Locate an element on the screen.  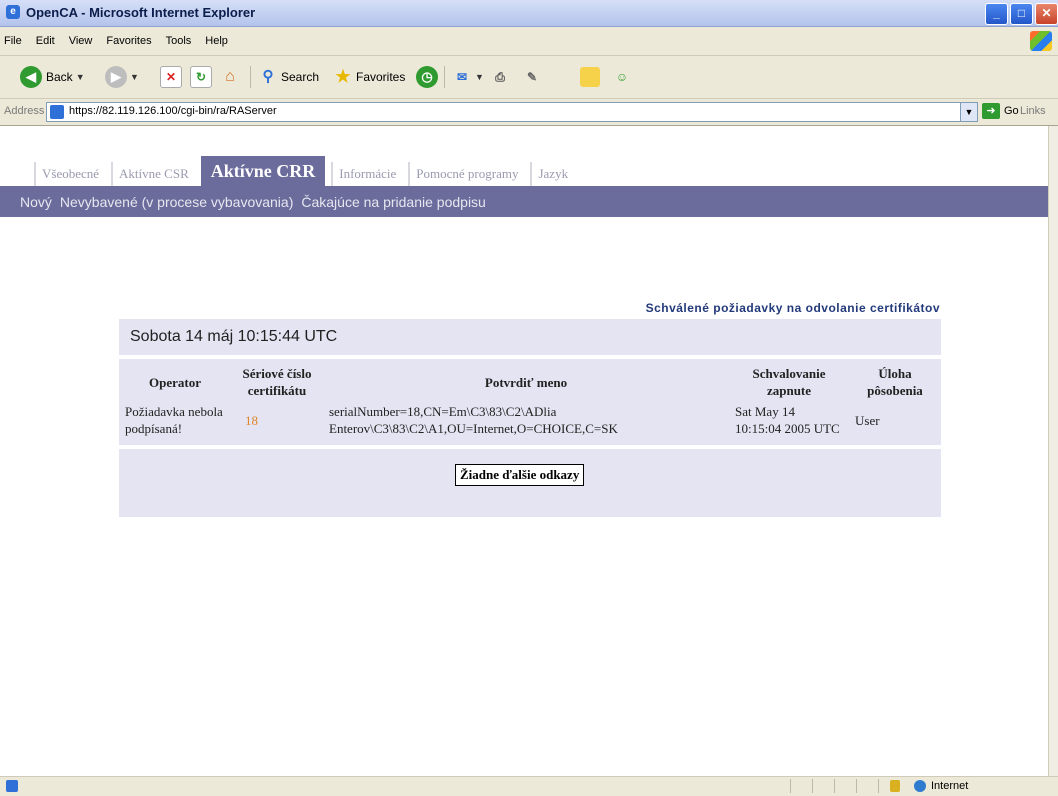
stop-button: ✕ is located at coordinates (171, 77).